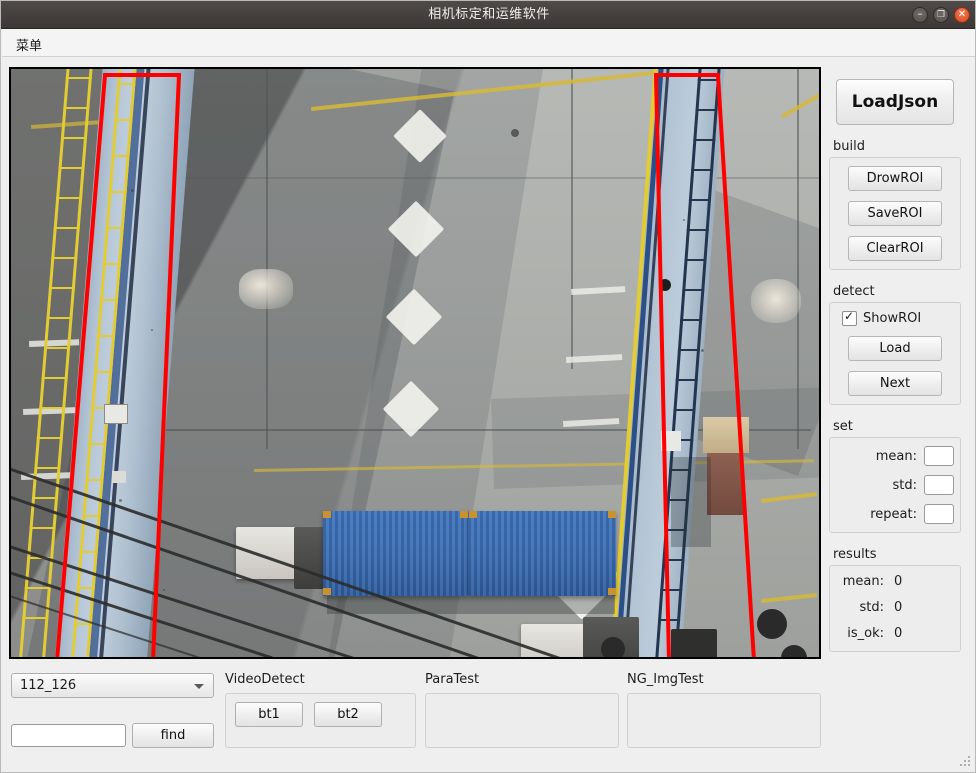  I want to click on checkbox-check-icon, so click(849, 317).